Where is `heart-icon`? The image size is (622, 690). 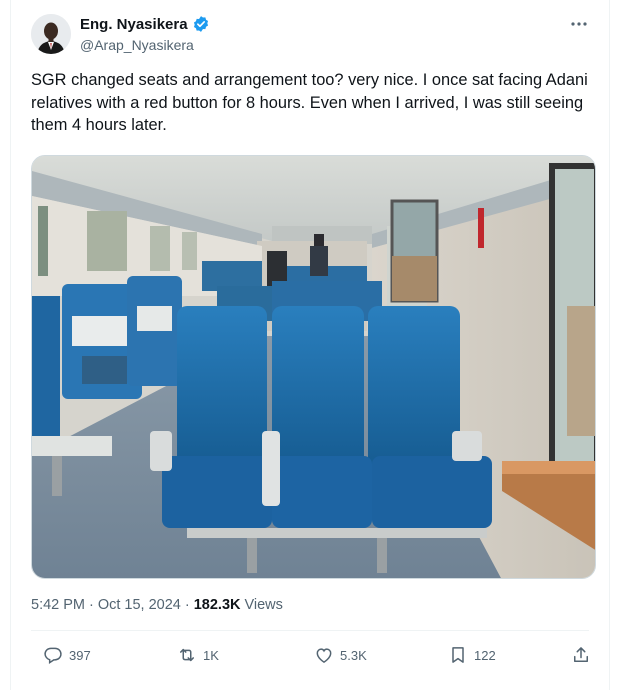 heart-icon is located at coordinates (324, 655).